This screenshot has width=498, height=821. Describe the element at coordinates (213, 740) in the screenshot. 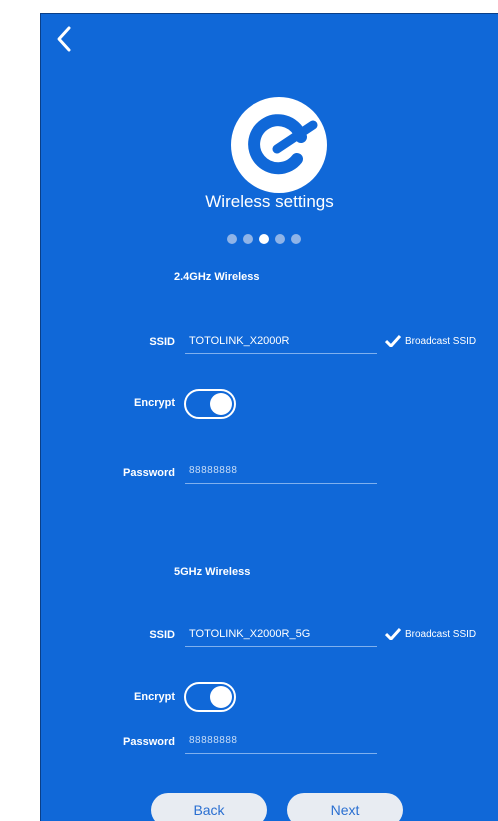

I see `password-value-5ghz: 88888888` at that location.